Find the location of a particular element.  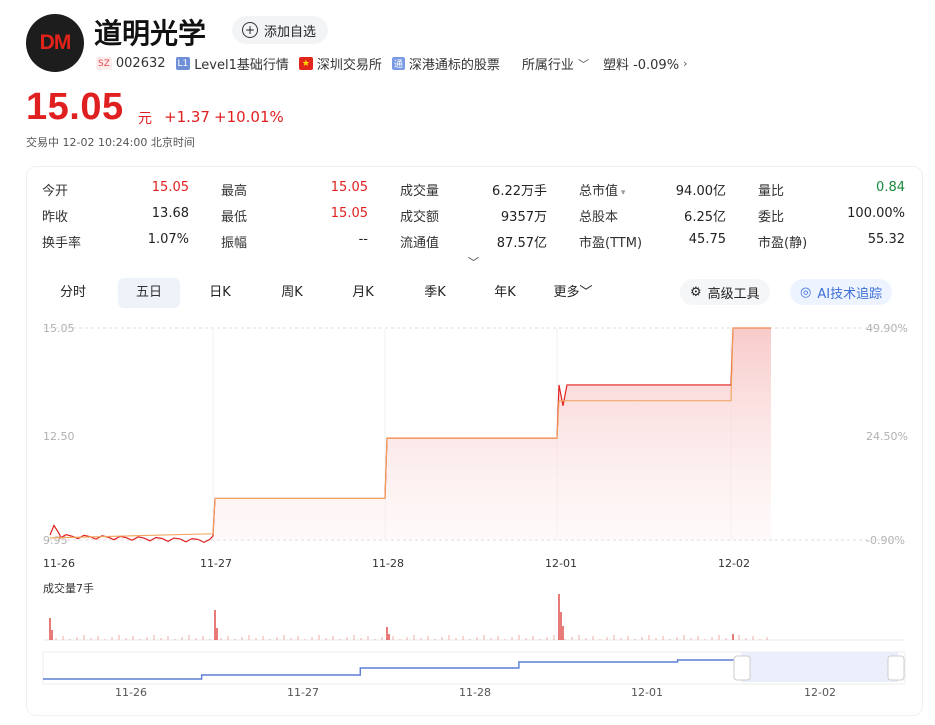

navigator-handle-left is located at coordinates (742, 668).